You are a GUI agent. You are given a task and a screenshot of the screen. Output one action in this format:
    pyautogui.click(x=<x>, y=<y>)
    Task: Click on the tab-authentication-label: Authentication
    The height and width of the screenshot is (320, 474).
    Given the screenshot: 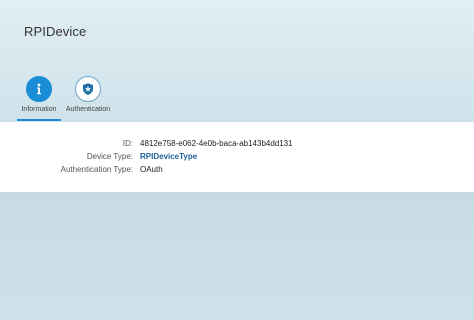 What is the action you would take?
    pyautogui.click(x=88, y=109)
    